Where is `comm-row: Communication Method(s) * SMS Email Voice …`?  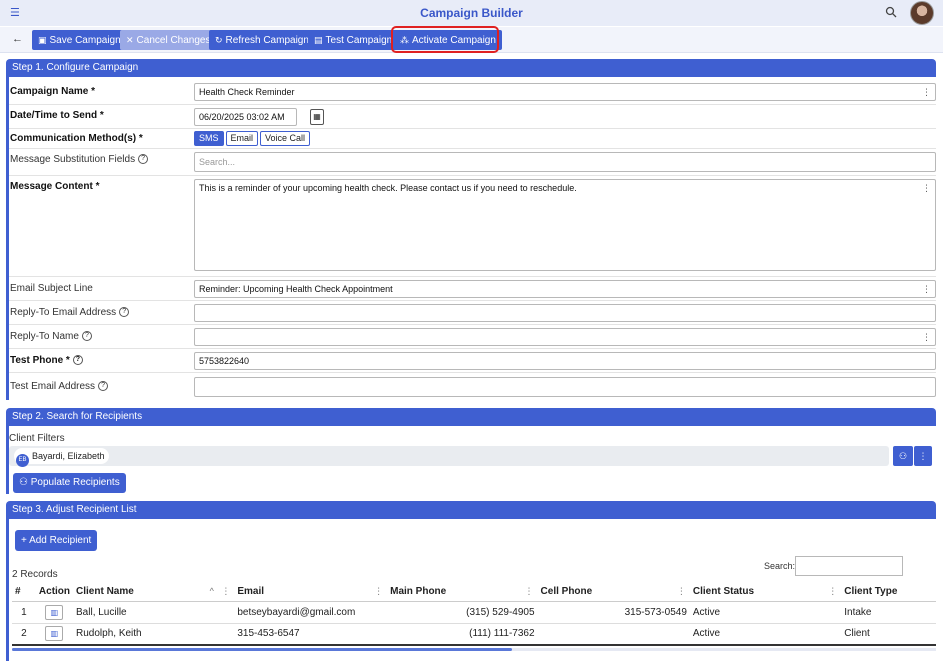
comm-row: Communication Method(s) * SMS Email Voice … is located at coordinates (472, 139).